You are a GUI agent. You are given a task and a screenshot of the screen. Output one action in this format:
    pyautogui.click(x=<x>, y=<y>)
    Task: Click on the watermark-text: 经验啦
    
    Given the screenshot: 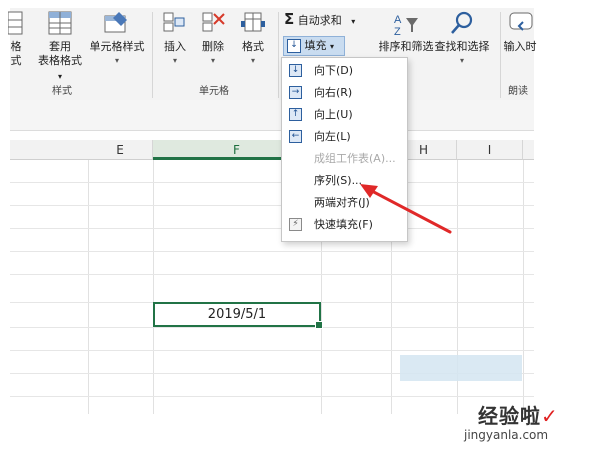 What is the action you would take?
    pyautogui.click(x=509, y=416)
    